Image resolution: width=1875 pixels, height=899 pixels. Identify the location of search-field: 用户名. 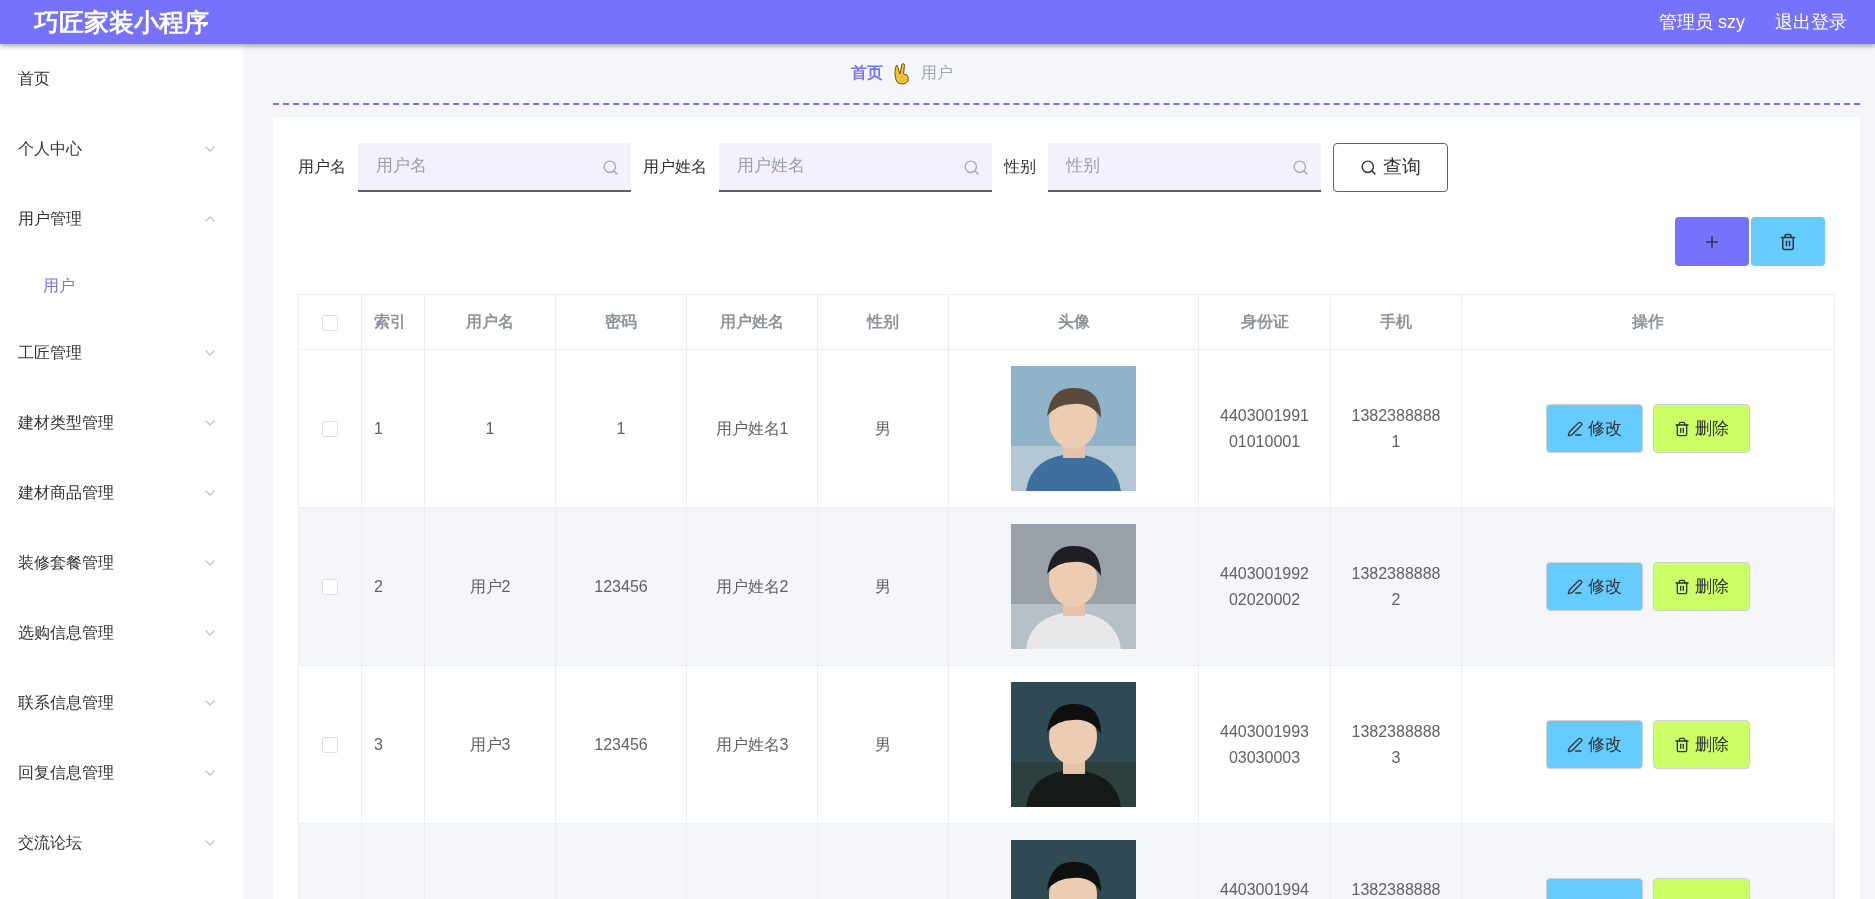
(494, 167).